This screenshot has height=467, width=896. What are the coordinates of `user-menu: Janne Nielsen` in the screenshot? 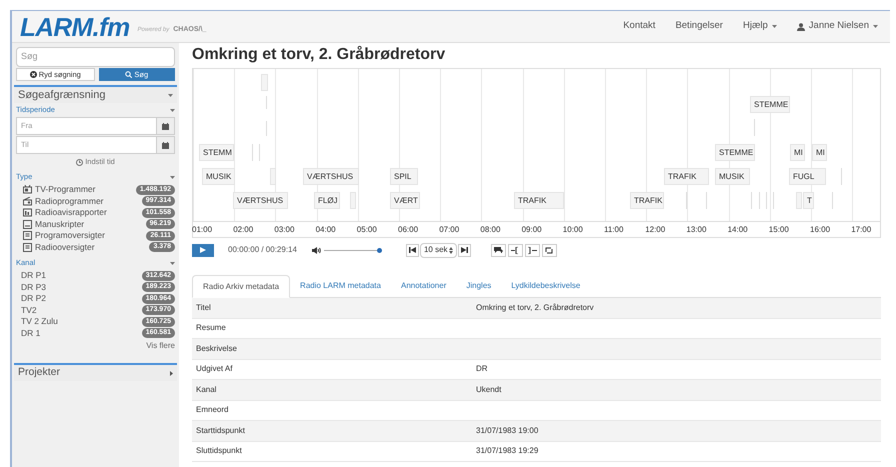 It's located at (837, 26).